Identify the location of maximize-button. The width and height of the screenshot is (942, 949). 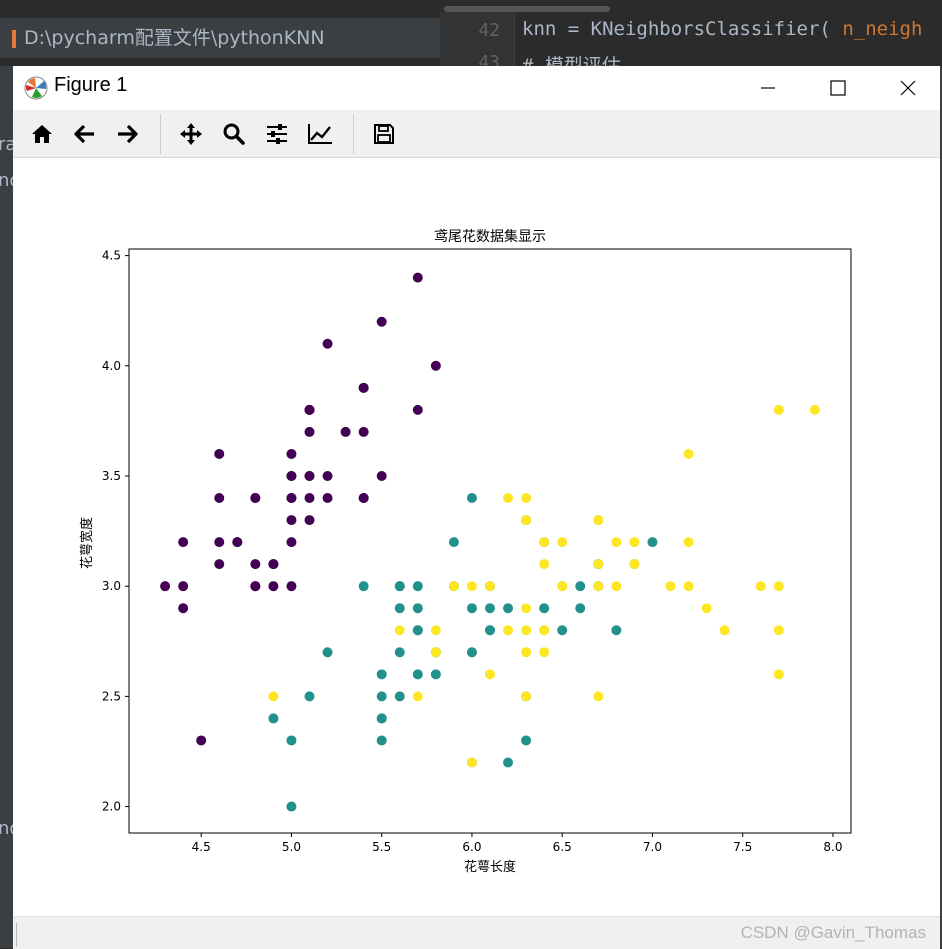
(838, 88).